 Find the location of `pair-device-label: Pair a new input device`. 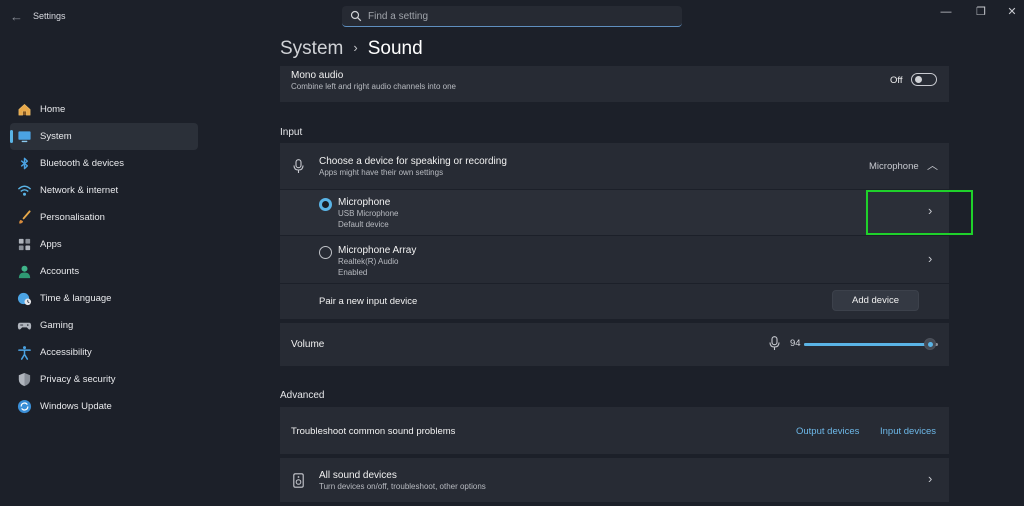

pair-device-label: Pair a new input device is located at coordinates (368, 301).